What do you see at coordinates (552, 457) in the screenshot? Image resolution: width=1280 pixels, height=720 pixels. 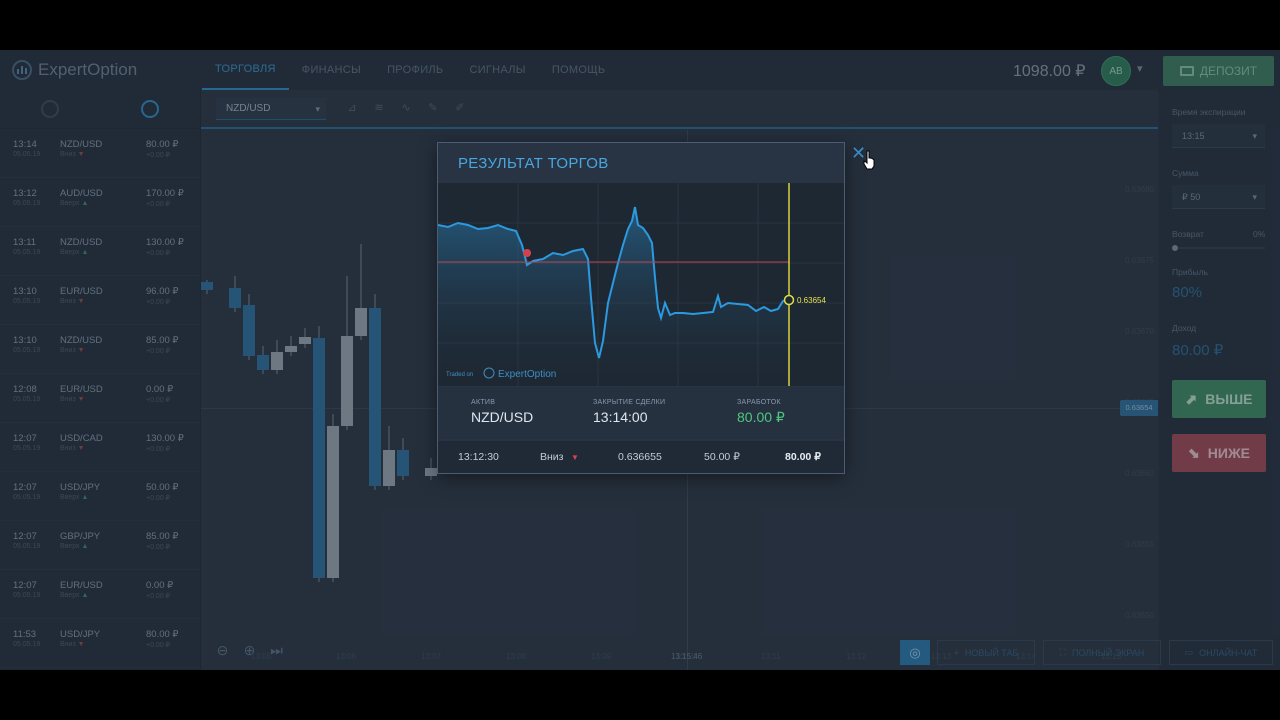 I see `row-direction: Вниз` at bounding box center [552, 457].